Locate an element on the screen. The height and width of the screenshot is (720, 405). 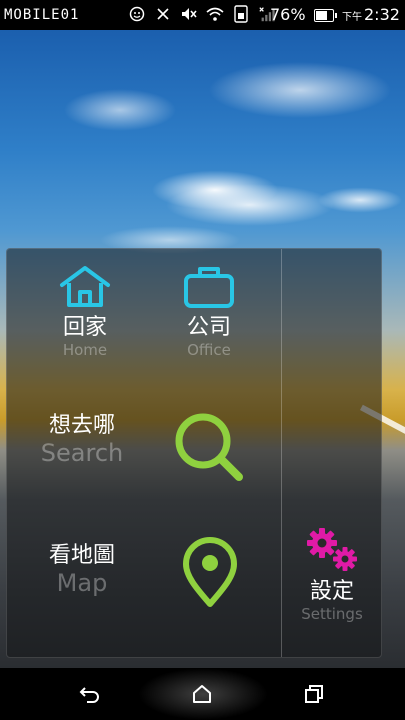
clock: 下午 2:32 is located at coordinates (371, 14).